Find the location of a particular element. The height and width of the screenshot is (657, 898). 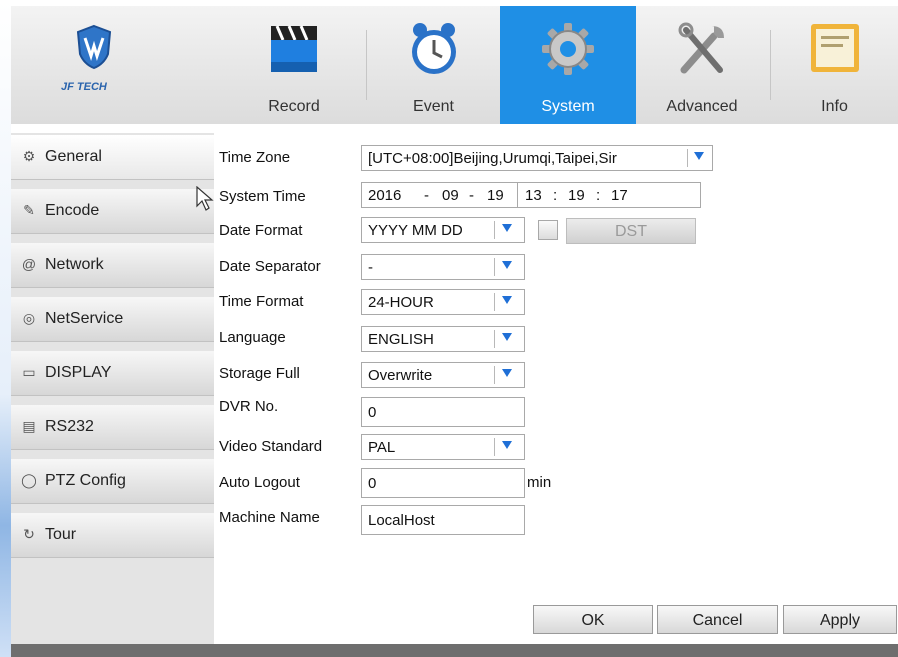

auto-logout-value: 0 is located at coordinates (372, 483).